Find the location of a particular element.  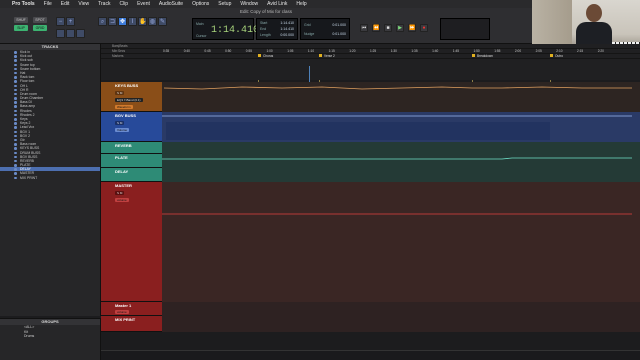

shuffle-mode-button: SHUF is located at coordinates (21, 20).